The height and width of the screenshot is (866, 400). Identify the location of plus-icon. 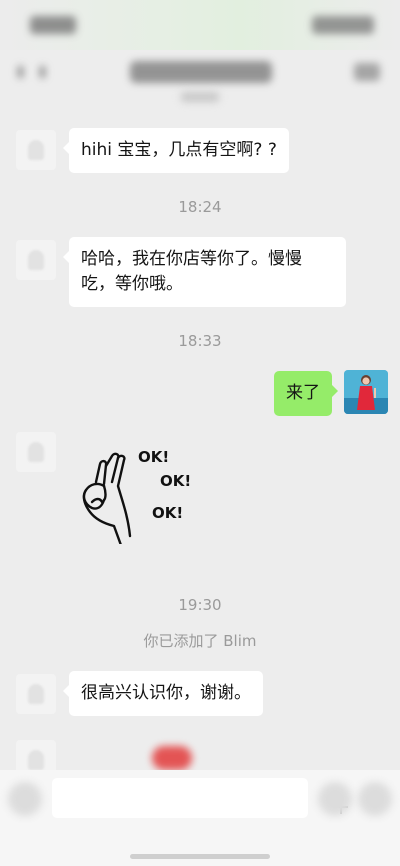
(375, 799).